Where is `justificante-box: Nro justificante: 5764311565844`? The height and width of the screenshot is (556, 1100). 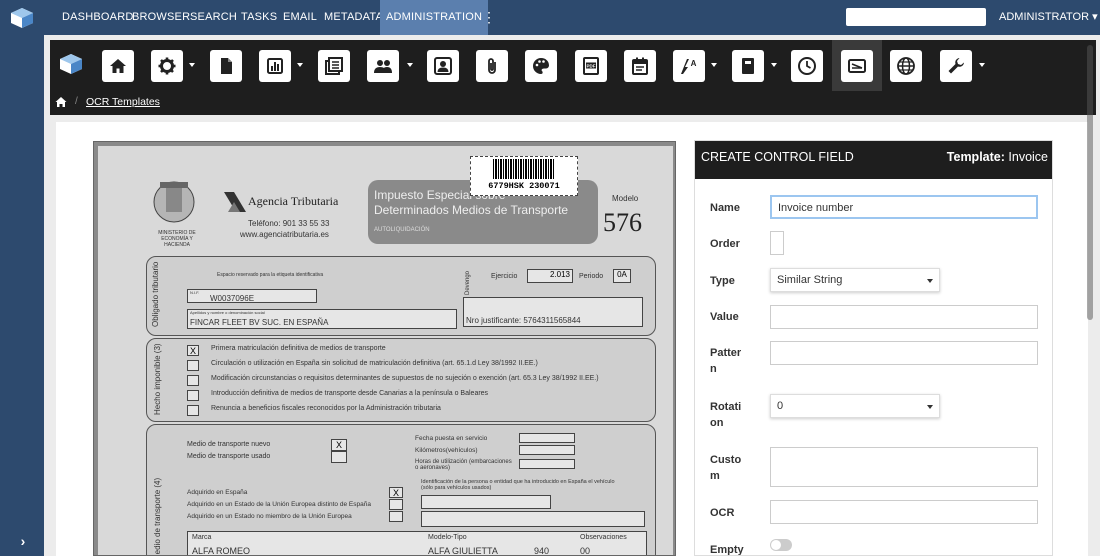 justificante-box: Nro justificante: 5764311565844 is located at coordinates (553, 312).